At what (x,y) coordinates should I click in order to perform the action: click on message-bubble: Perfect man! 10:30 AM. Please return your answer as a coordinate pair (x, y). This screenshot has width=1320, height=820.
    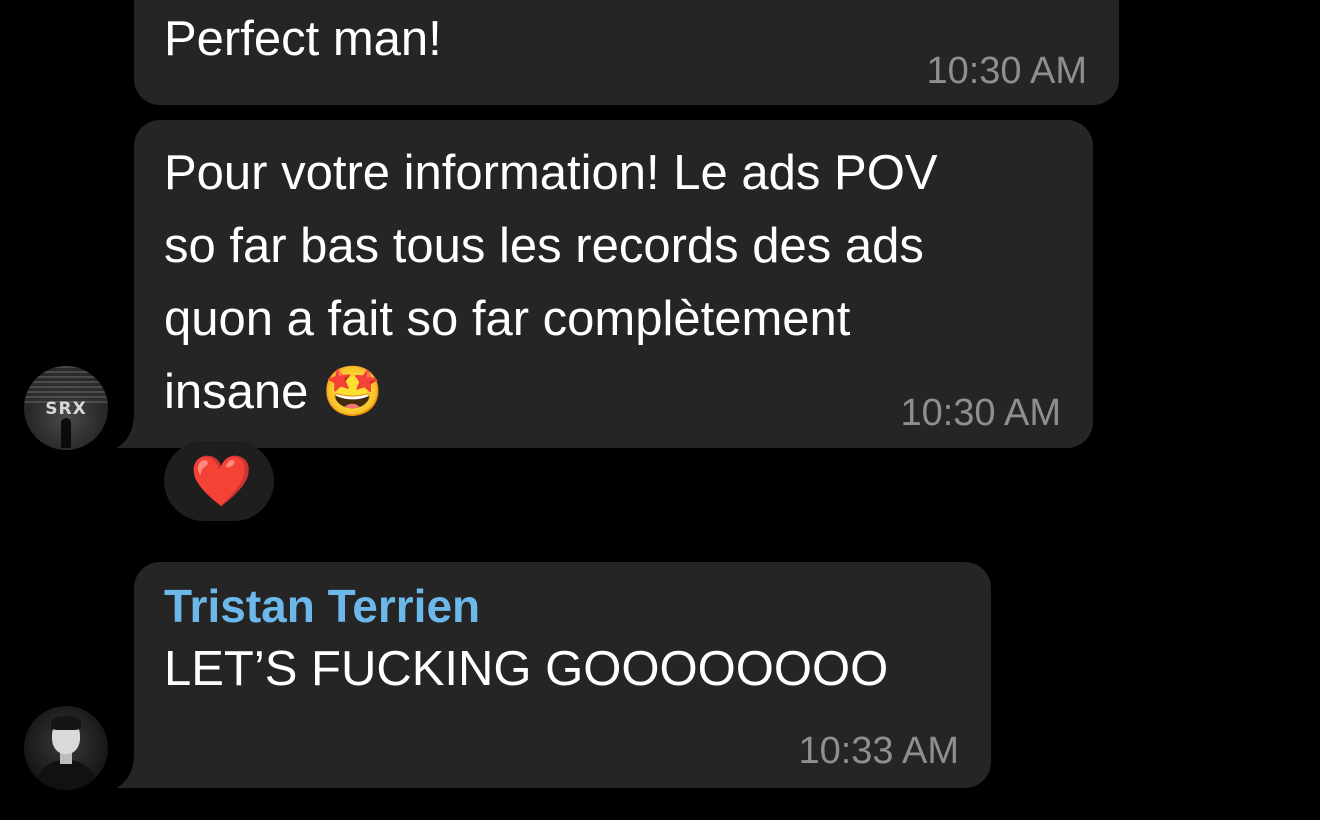
    Looking at the image, I should click on (626, 52).